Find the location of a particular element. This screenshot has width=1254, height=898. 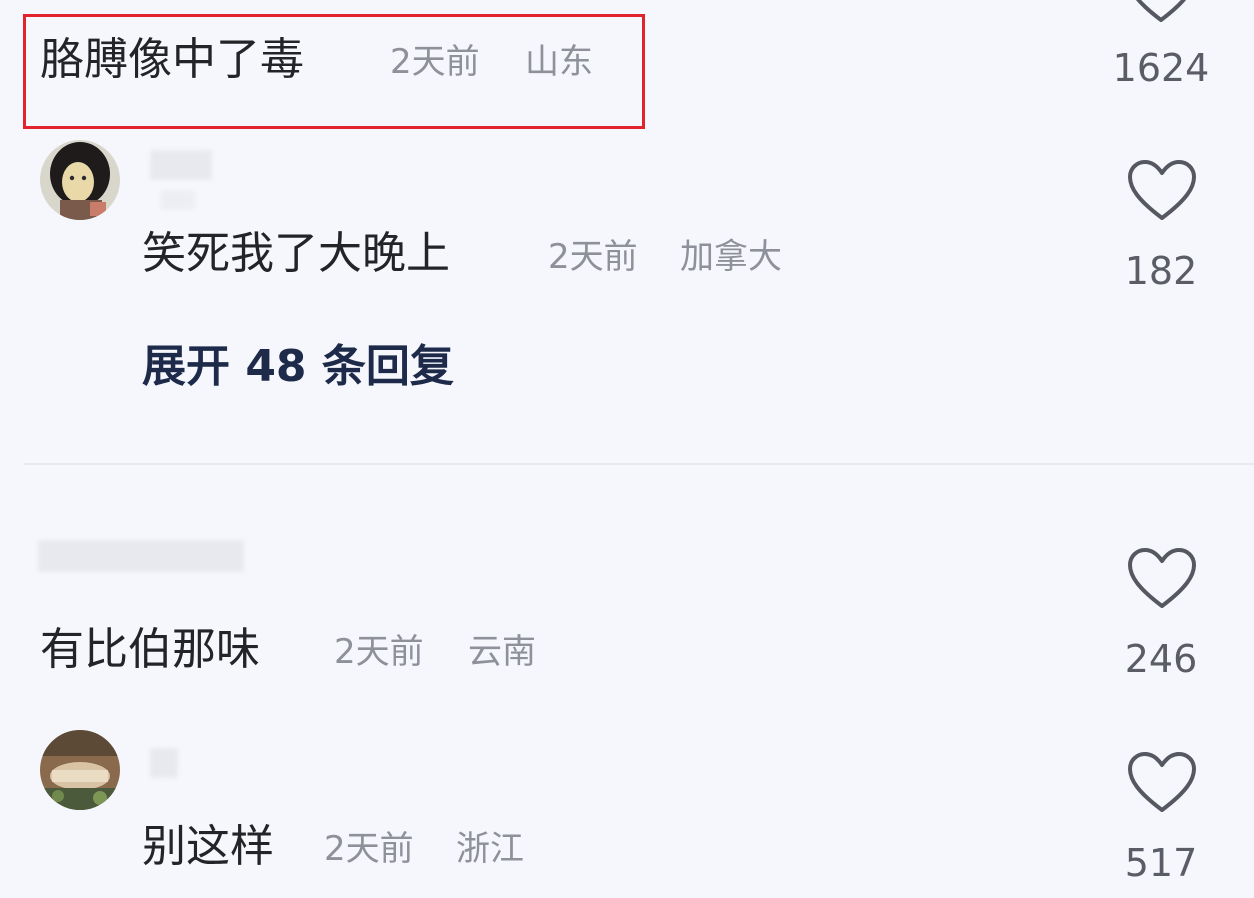

like-count: 517 is located at coordinates (1161, 863).